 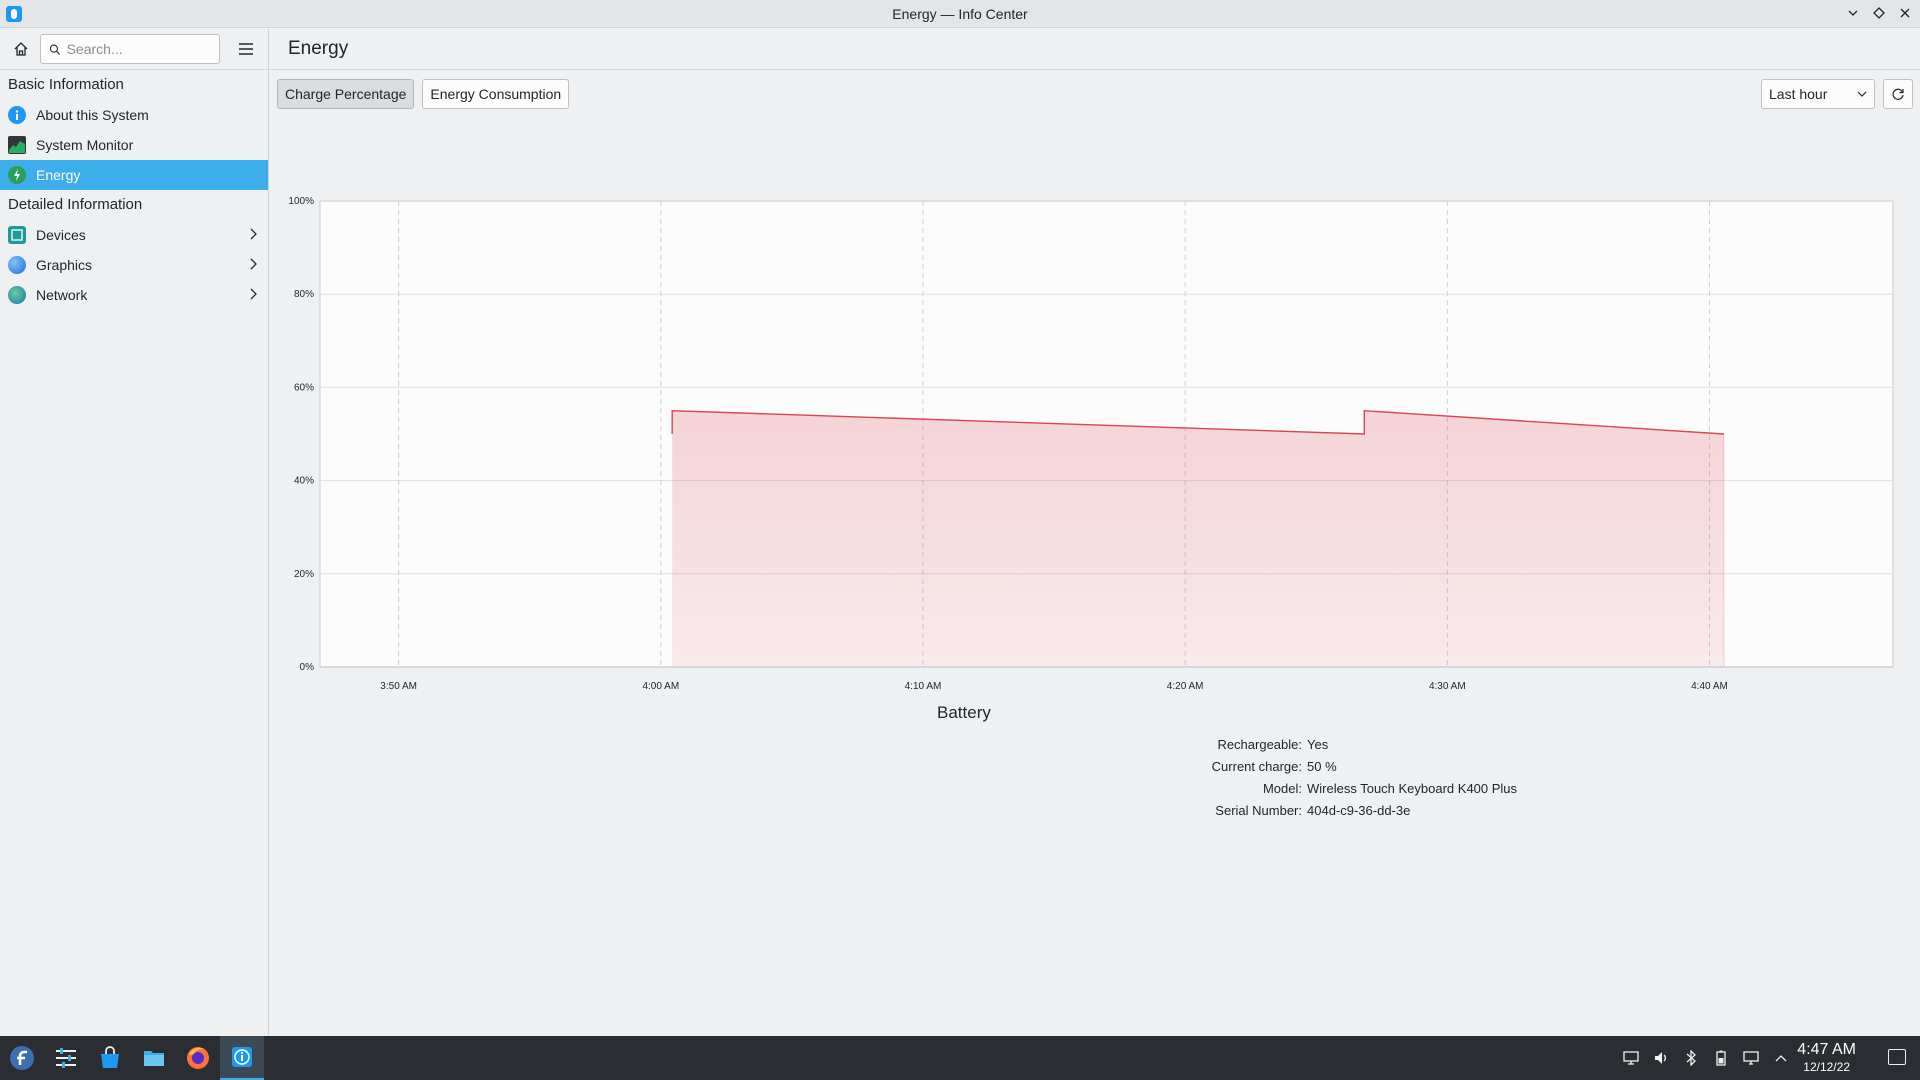 I want to click on battery-row-serial-number: Serial Number: 404d-c9-36-dd-3e, so click(x=1095, y=814).